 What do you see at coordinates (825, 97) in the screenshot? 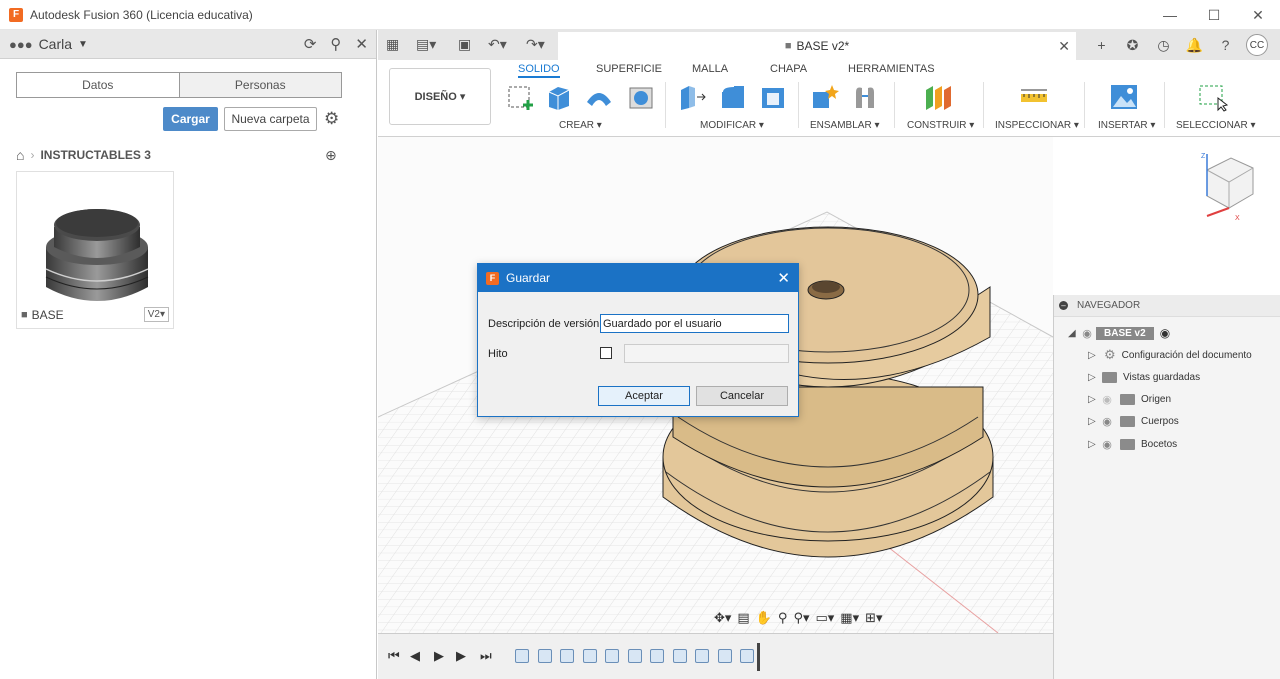
I see `new-component-icon` at bounding box center [825, 97].